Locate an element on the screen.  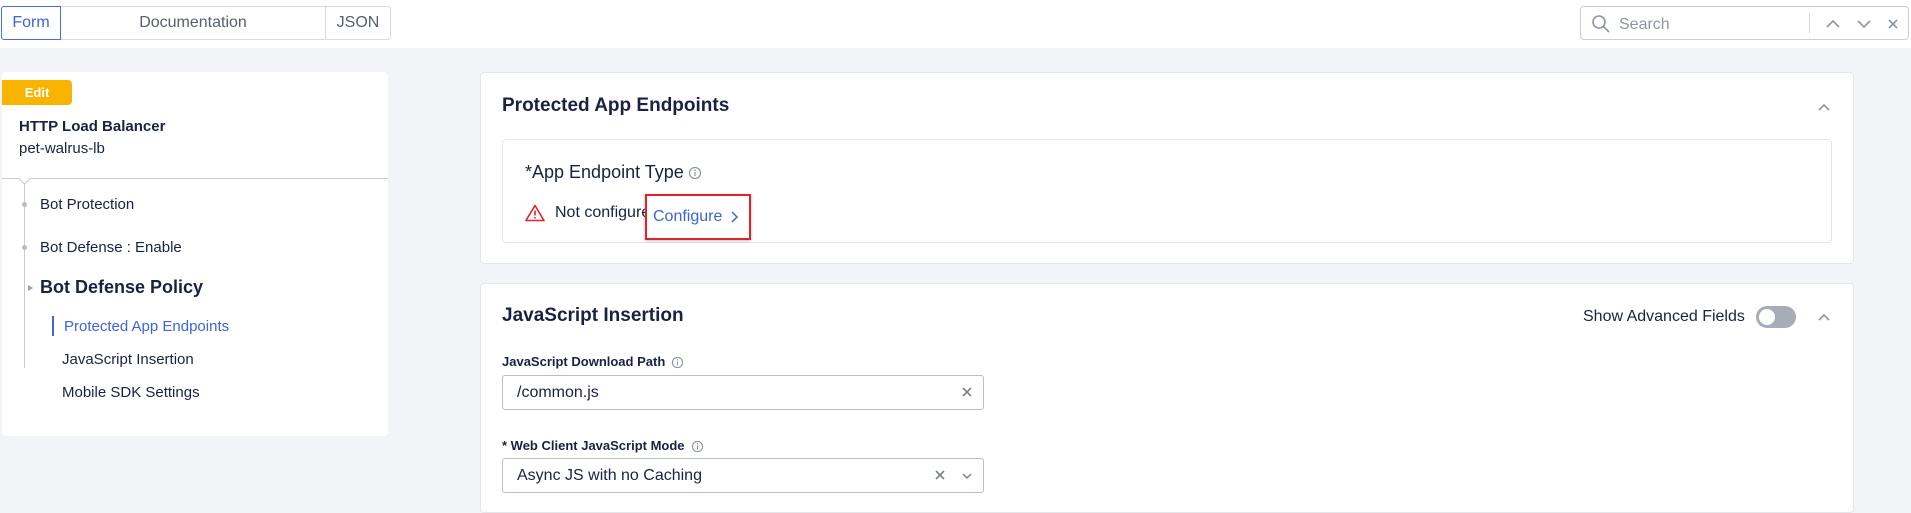
tree-line is located at coordinates (24, 276).